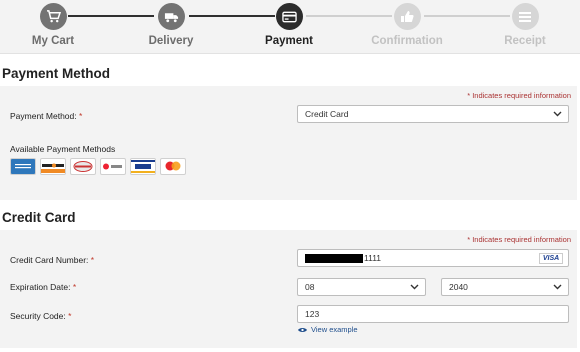 This screenshot has height=352, width=580. I want to click on step-label: My Cart, so click(53, 41).